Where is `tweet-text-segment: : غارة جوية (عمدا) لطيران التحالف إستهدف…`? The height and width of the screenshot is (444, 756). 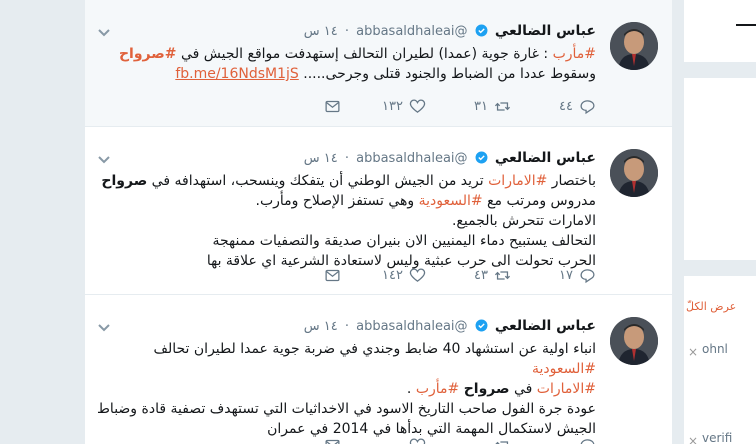 tweet-text-segment: : غارة جوية (عمدا) لطيران التحالف إستهدف… is located at coordinates (364, 54).